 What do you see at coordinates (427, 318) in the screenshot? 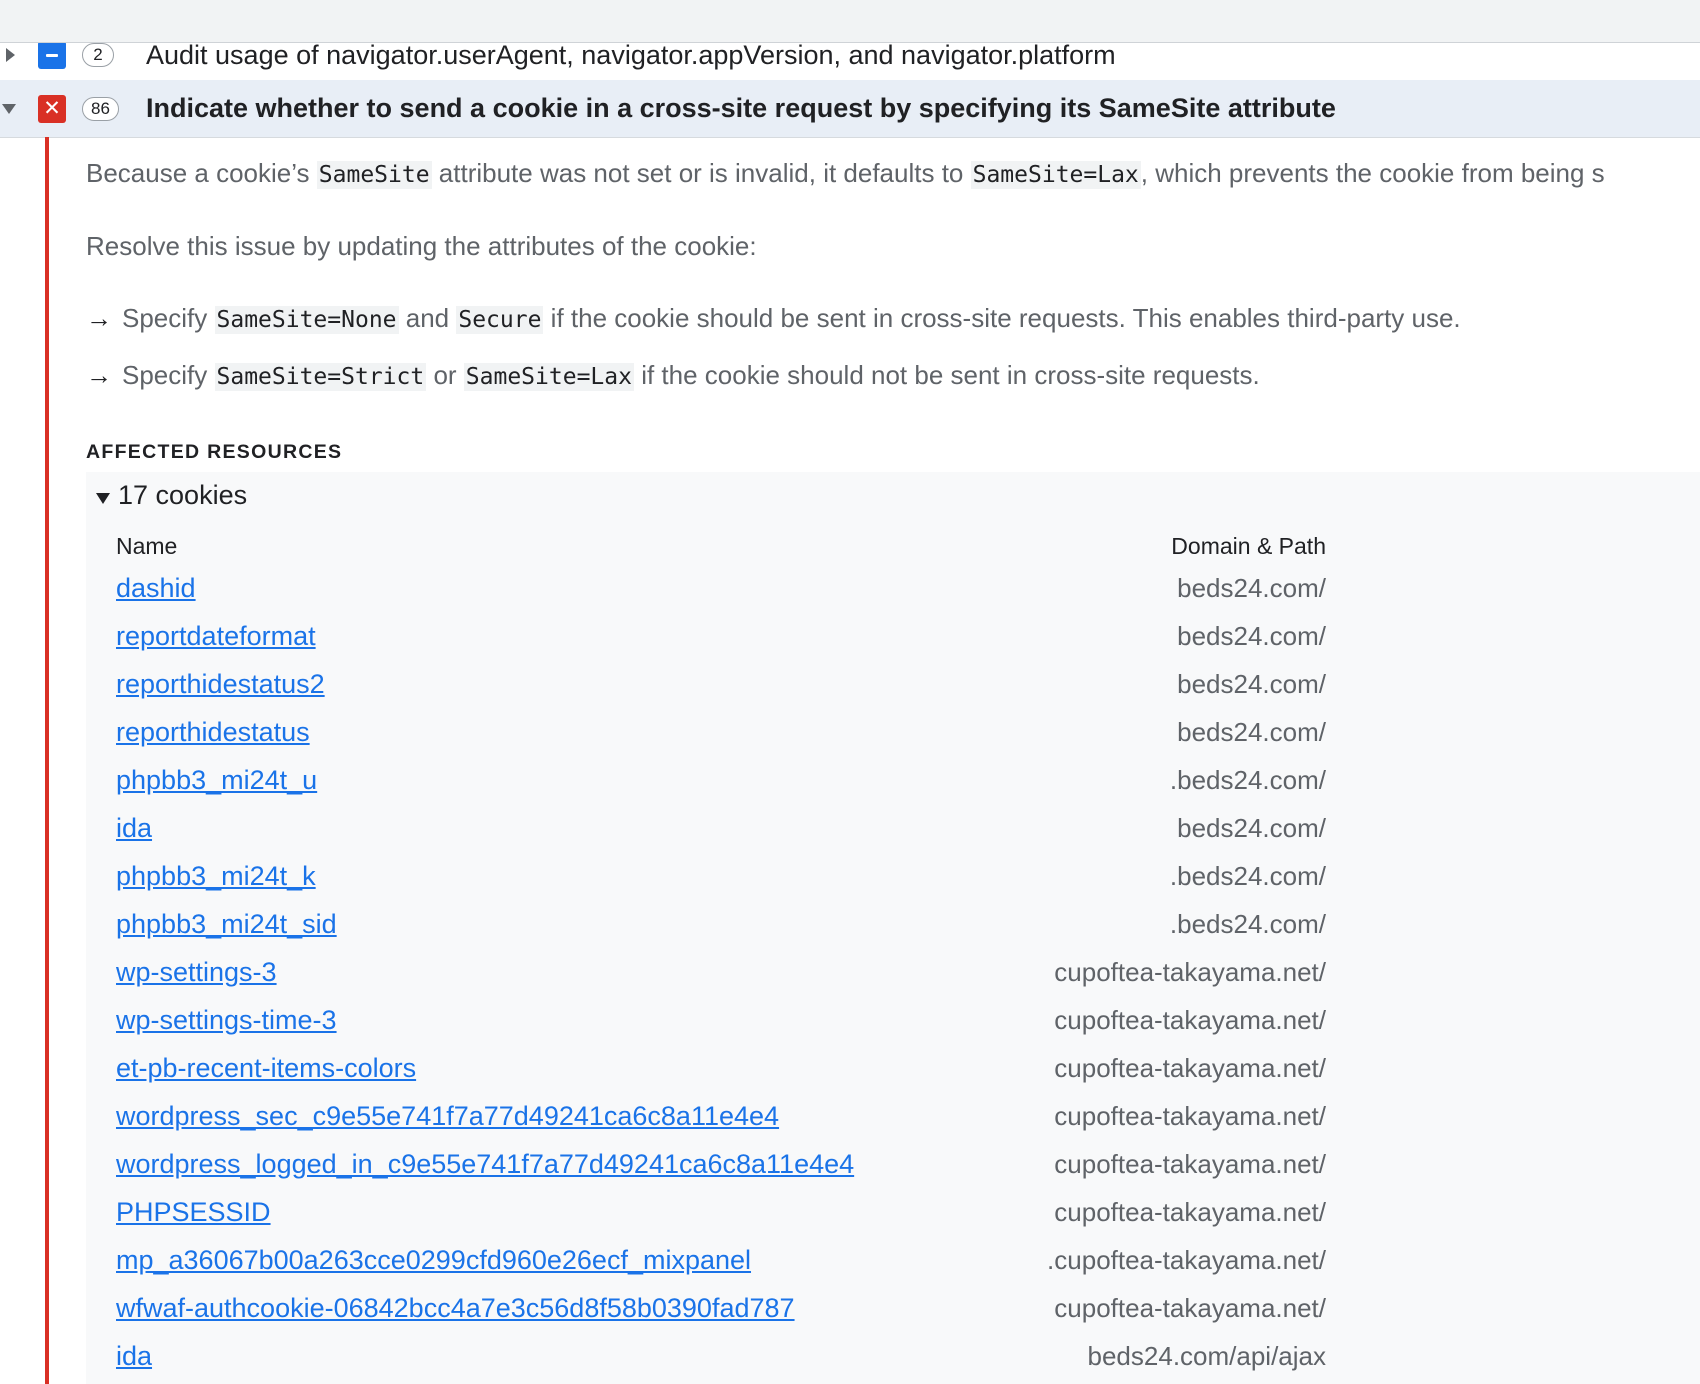
I see `bullet-text: and` at bounding box center [427, 318].